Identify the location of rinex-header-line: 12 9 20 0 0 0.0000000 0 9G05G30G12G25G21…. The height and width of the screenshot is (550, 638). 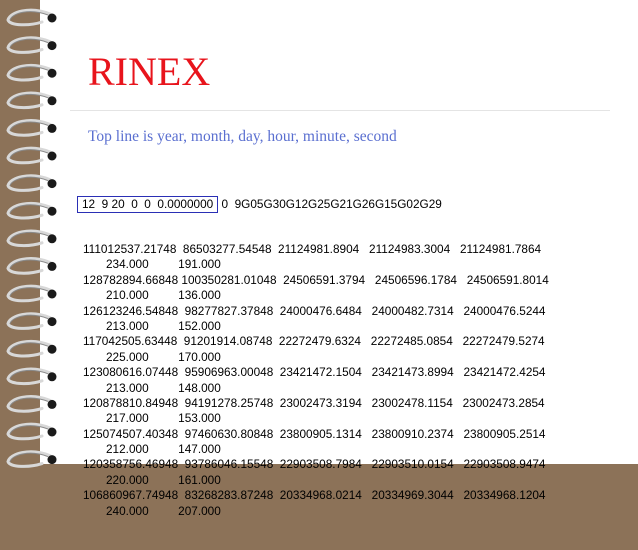
(355, 204).